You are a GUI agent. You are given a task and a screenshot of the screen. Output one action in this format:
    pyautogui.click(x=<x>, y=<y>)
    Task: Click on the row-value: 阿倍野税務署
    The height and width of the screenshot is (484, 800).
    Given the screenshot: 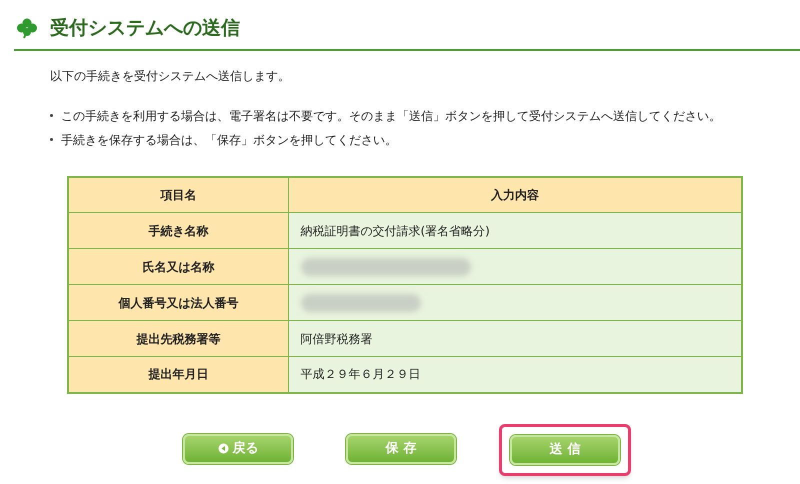 What is the action you would take?
    pyautogui.click(x=336, y=339)
    